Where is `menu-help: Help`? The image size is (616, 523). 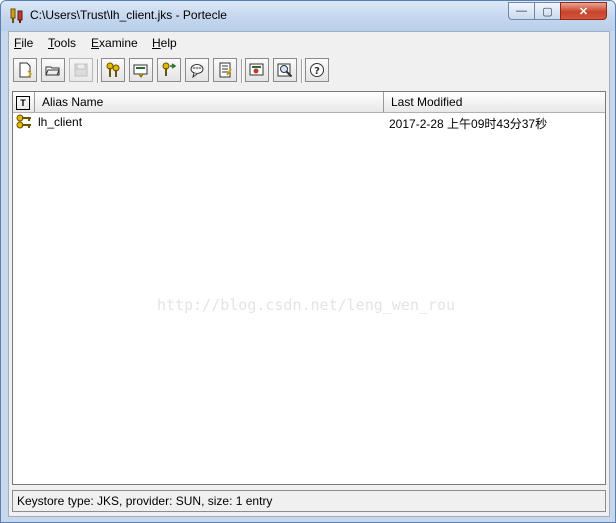
menu-help: Help is located at coordinates (164, 43).